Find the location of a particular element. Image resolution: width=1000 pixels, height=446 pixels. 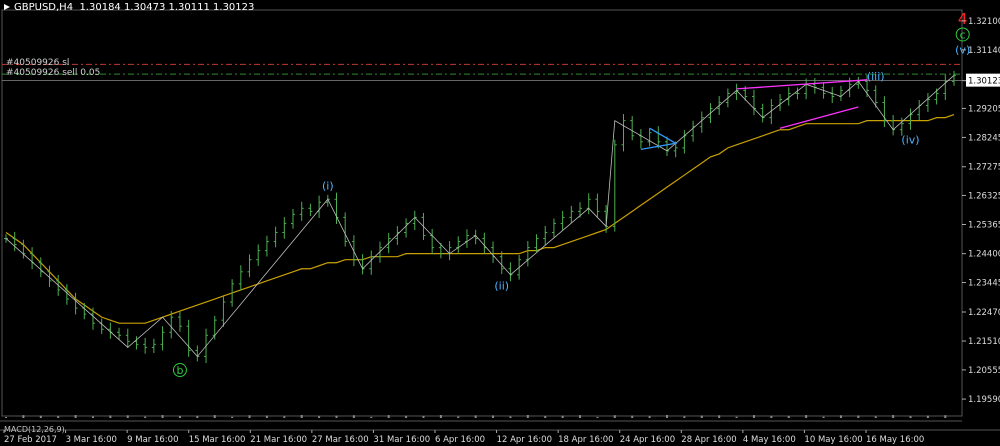

price-tick-label: 1.27275 is located at coordinates (984, 168).